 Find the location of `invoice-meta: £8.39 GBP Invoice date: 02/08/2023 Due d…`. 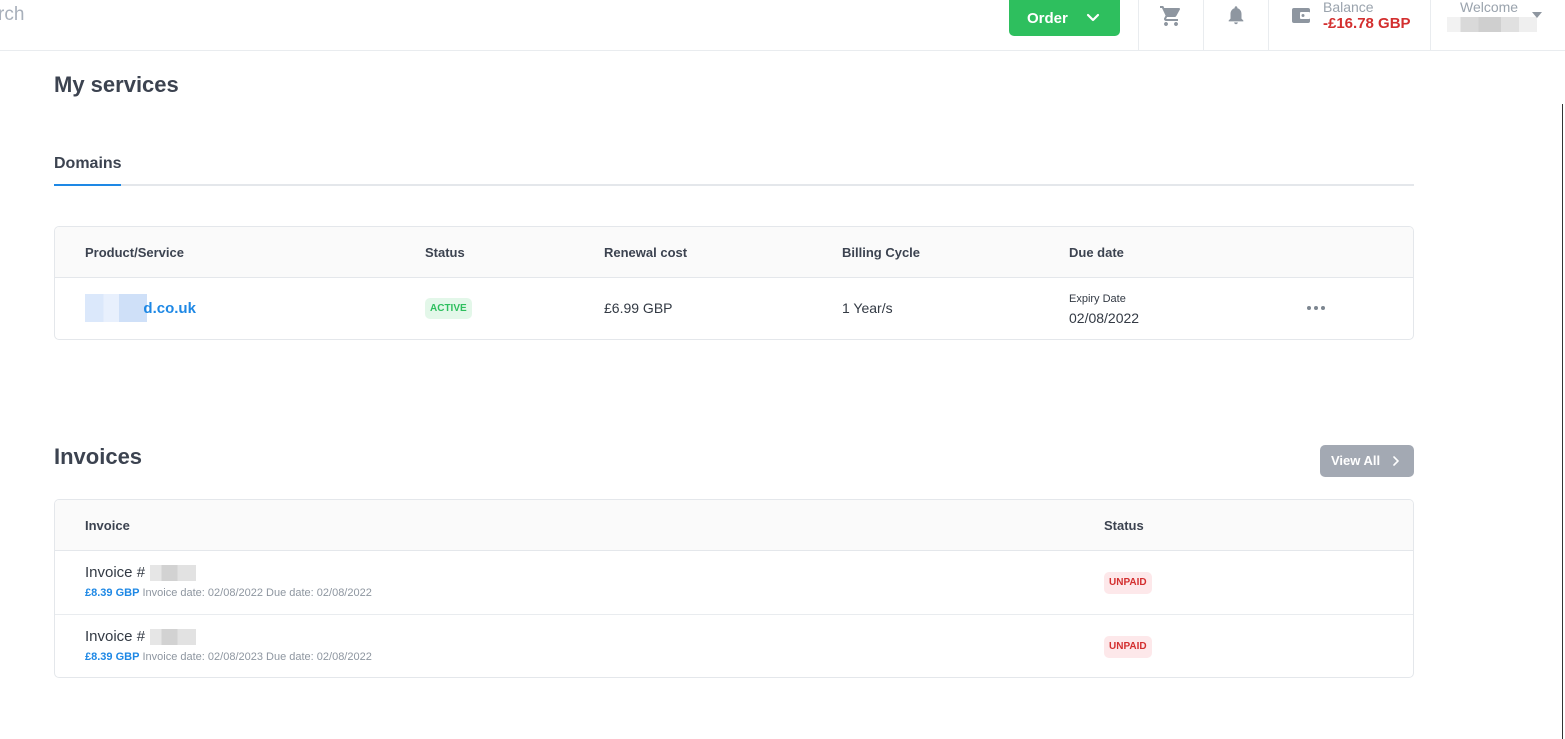

invoice-meta: £8.39 GBP Invoice date: 02/08/2023 Due d… is located at coordinates (228, 657).